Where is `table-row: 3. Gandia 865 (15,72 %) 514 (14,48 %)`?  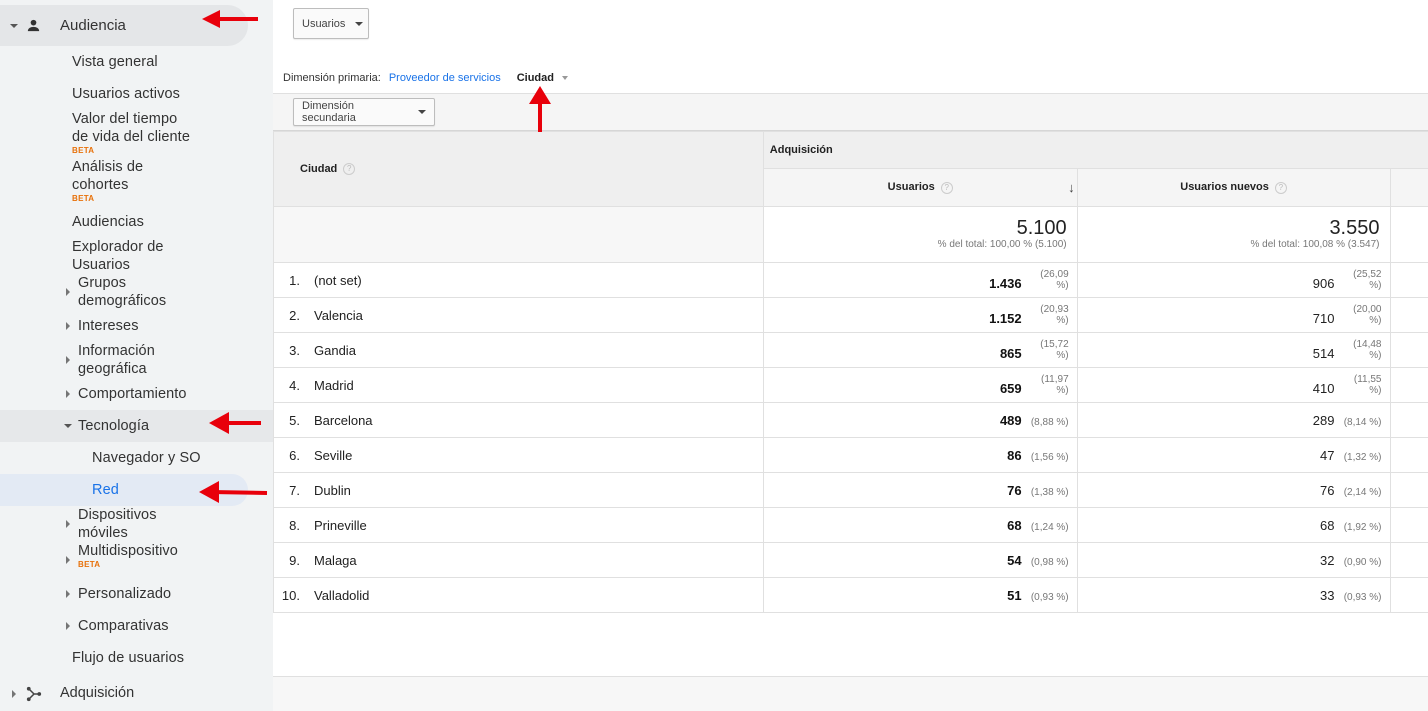 table-row: 3. Gandia 865 (15,72 %) 514 (14,48 %) is located at coordinates (850, 350).